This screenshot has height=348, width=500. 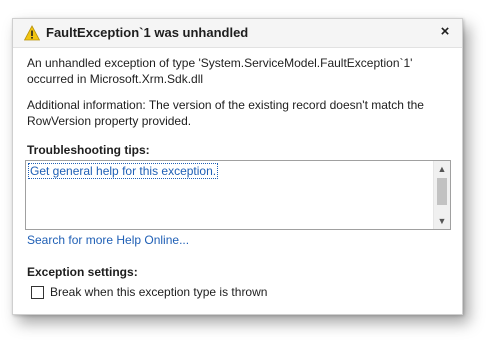 What do you see at coordinates (37, 292) in the screenshot?
I see `break-on-exception-checkbox` at bounding box center [37, 292].